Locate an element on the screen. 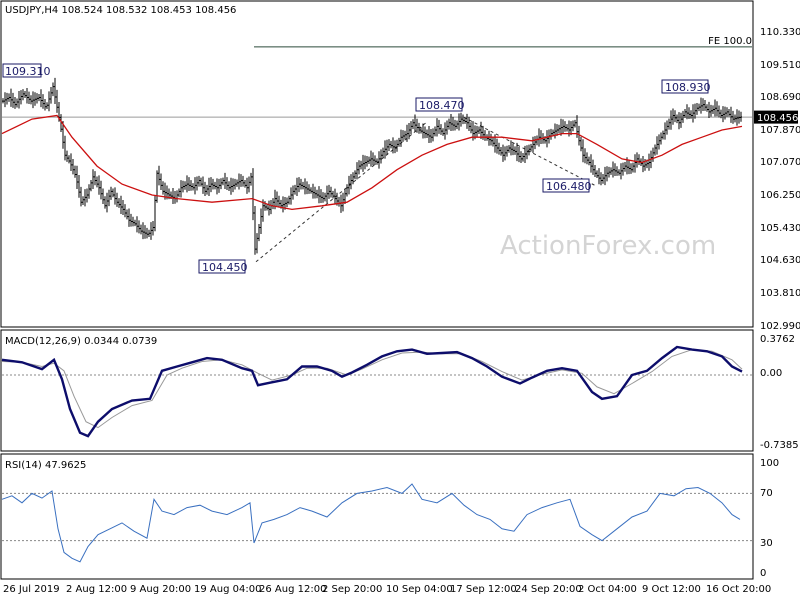 The height and width of the screenshot is (600, 800). macd-ytick-label: 0.3762 is located at coordinates (777, 339).